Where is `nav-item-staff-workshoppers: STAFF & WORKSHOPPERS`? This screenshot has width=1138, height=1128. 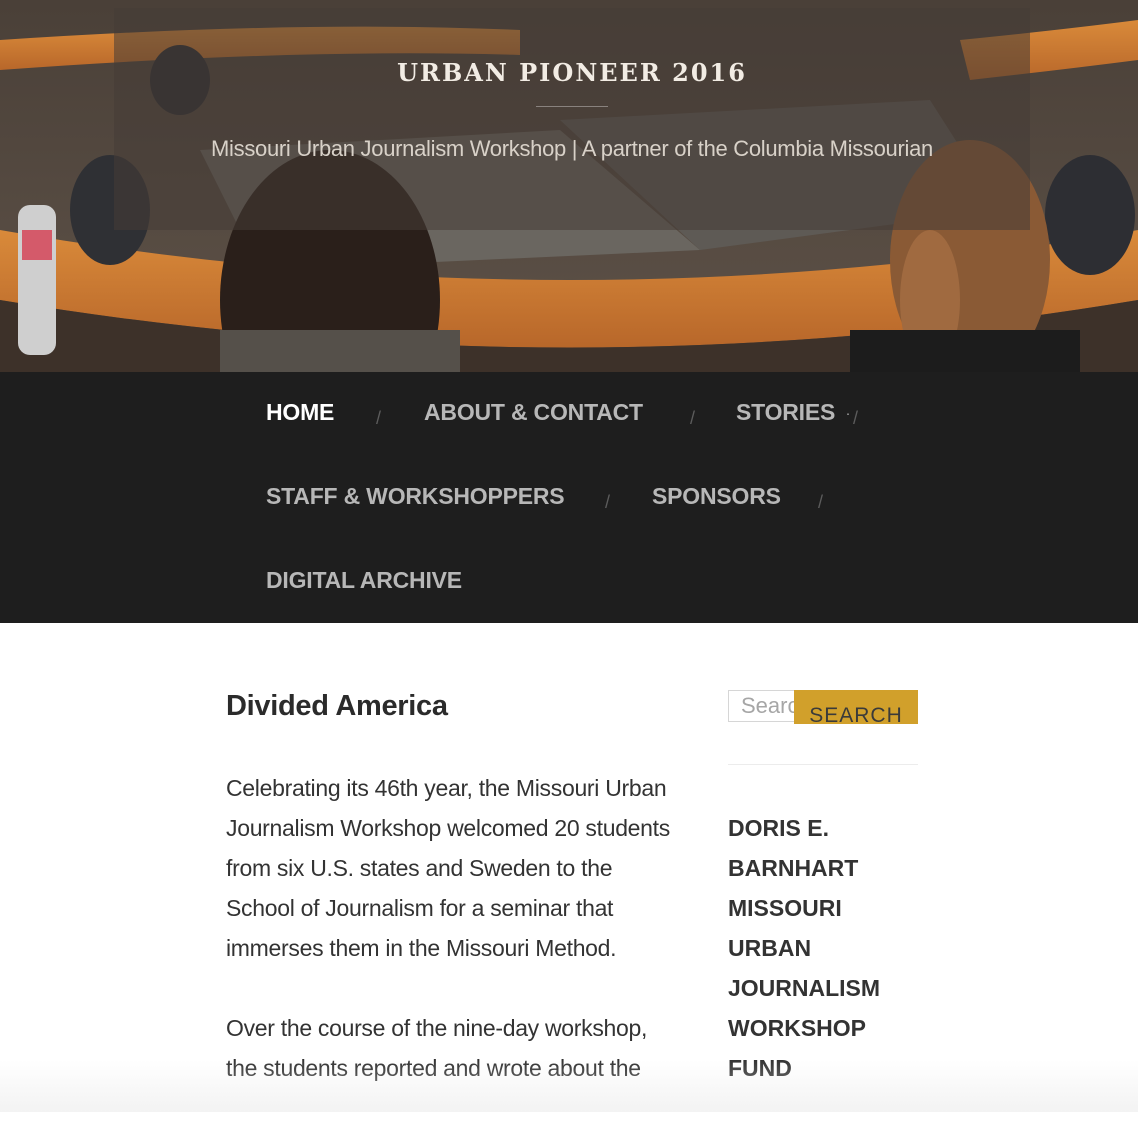
nav-item-staff-workshoppers: STAFF & WORKSHOPPERS is located at coordinates (415, 496).